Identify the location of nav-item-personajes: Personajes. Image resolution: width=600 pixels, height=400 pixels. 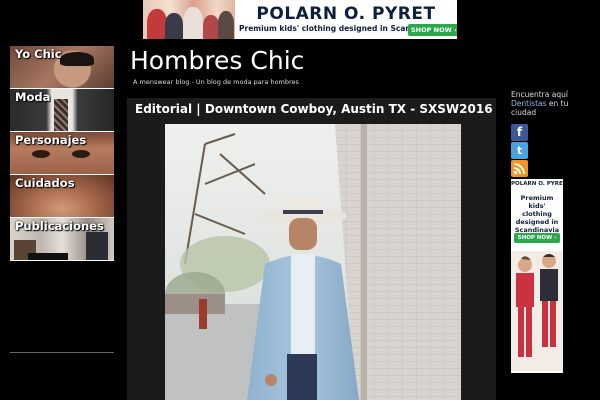
(62, 153).